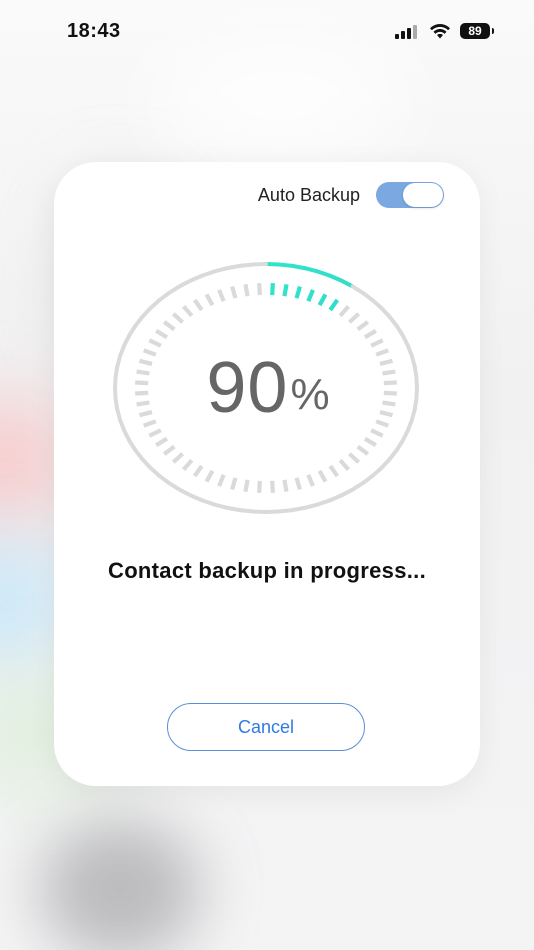  What do you see at coordinates (310, 394) in the screenshot?
I see `progress-unit: %` at bounding box center [310, 394].